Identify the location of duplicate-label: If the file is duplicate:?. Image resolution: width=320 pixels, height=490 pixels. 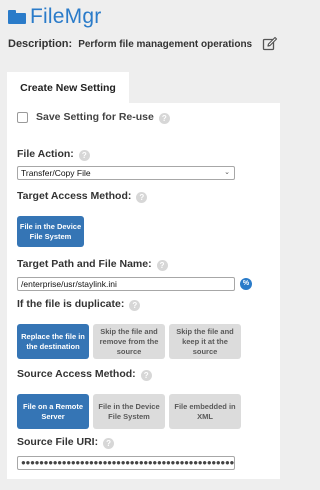
(79, 304).